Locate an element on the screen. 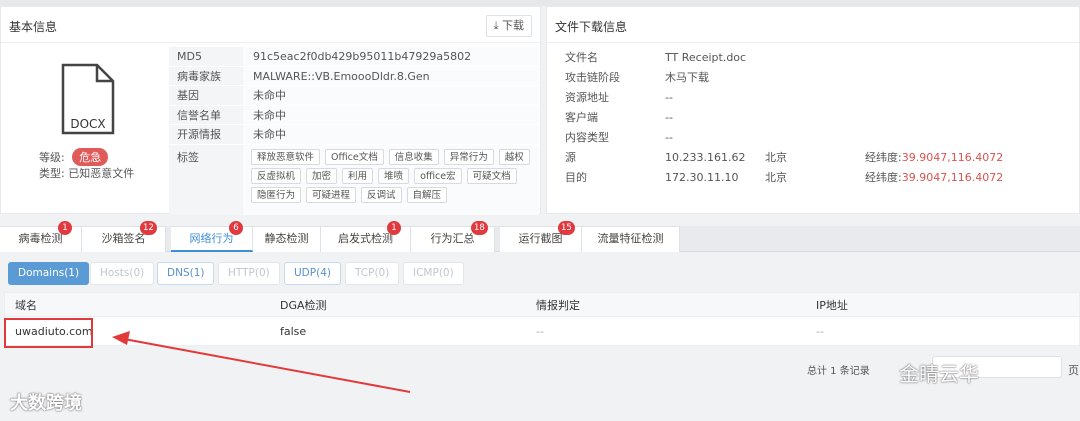 This screenshot has height=421, width=1080. pager-page-label: 页 is located at coordinates (1073, 370).